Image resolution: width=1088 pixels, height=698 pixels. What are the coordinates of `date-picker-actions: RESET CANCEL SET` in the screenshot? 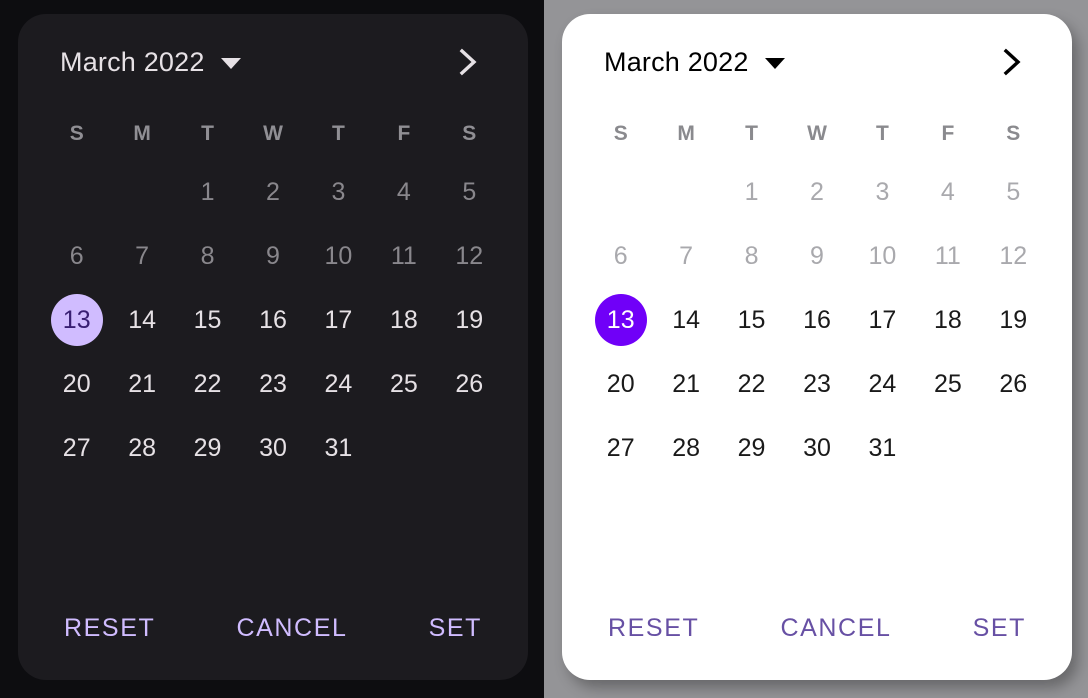 It's located at (273, 632).